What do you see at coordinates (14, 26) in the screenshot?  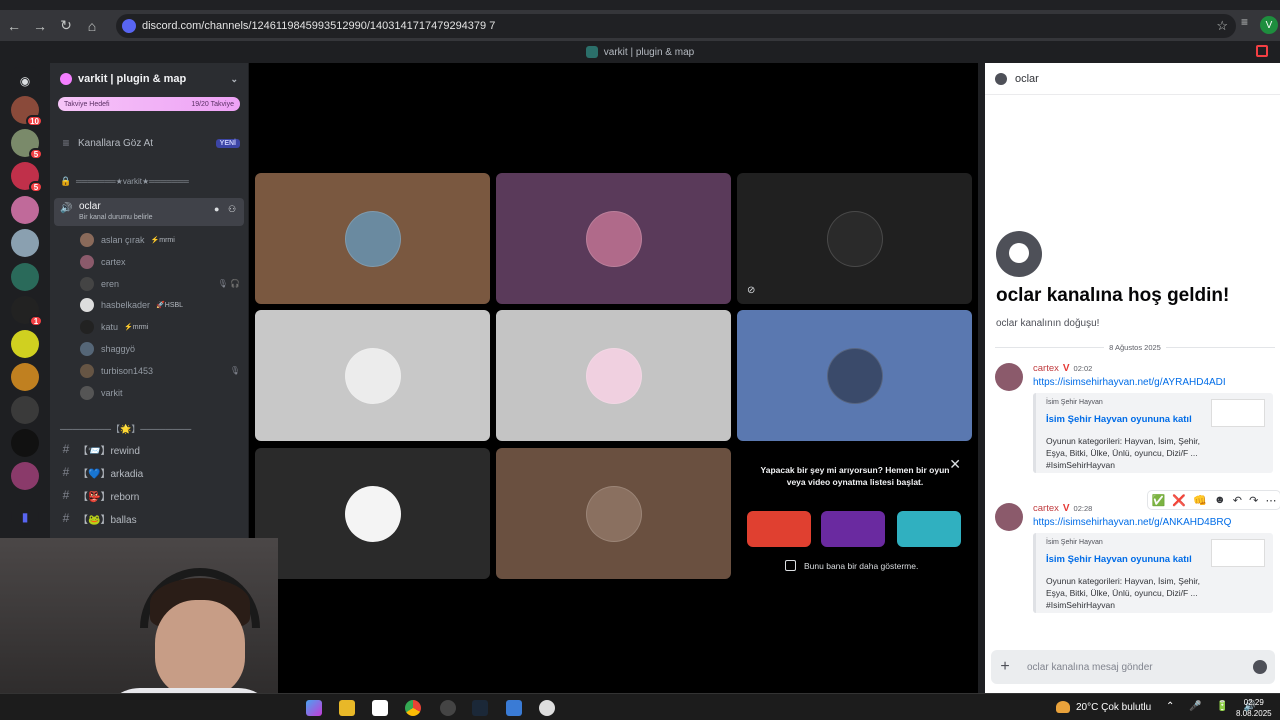 I see `back-icon: ←` at bounding box center [14, 26].